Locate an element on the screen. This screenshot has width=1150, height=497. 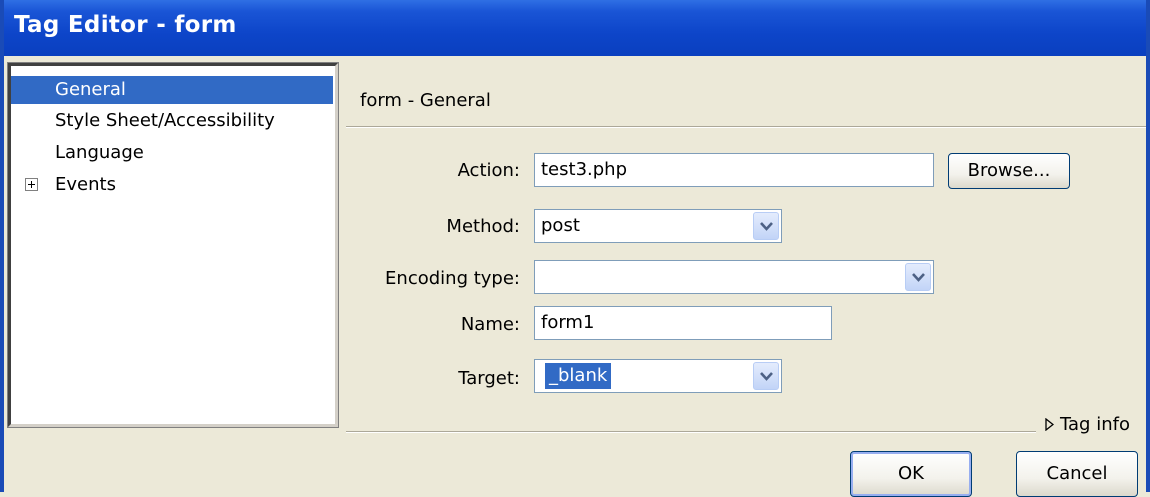
encoding-select is located at coordinates (734, 277).